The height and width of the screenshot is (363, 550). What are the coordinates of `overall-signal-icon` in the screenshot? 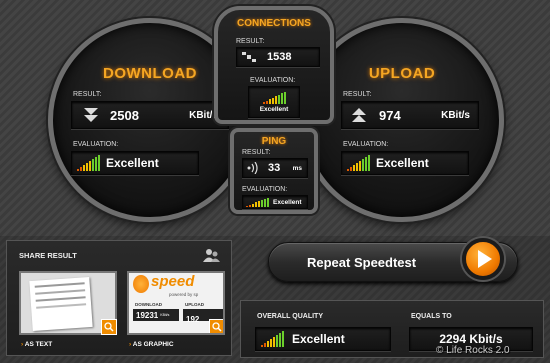 It's located at (272, 339).